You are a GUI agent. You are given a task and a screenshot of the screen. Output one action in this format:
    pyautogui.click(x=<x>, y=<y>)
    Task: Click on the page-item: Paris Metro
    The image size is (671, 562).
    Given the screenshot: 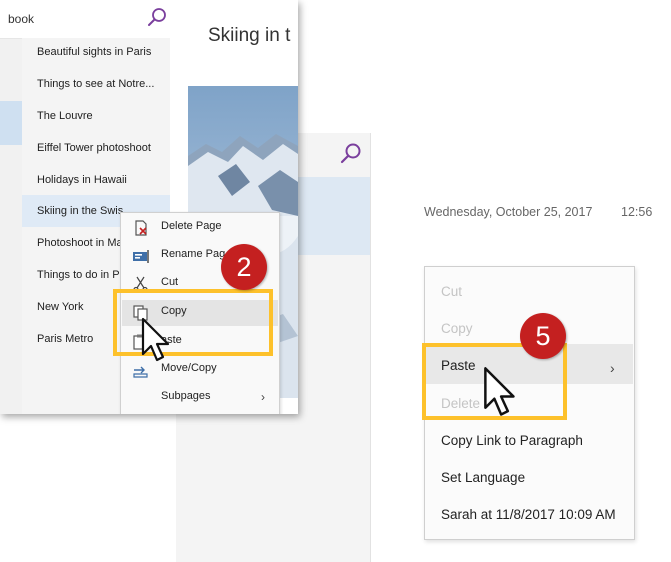 What is the action you would take?
    pyautogui.click(x=65, y=339)
    